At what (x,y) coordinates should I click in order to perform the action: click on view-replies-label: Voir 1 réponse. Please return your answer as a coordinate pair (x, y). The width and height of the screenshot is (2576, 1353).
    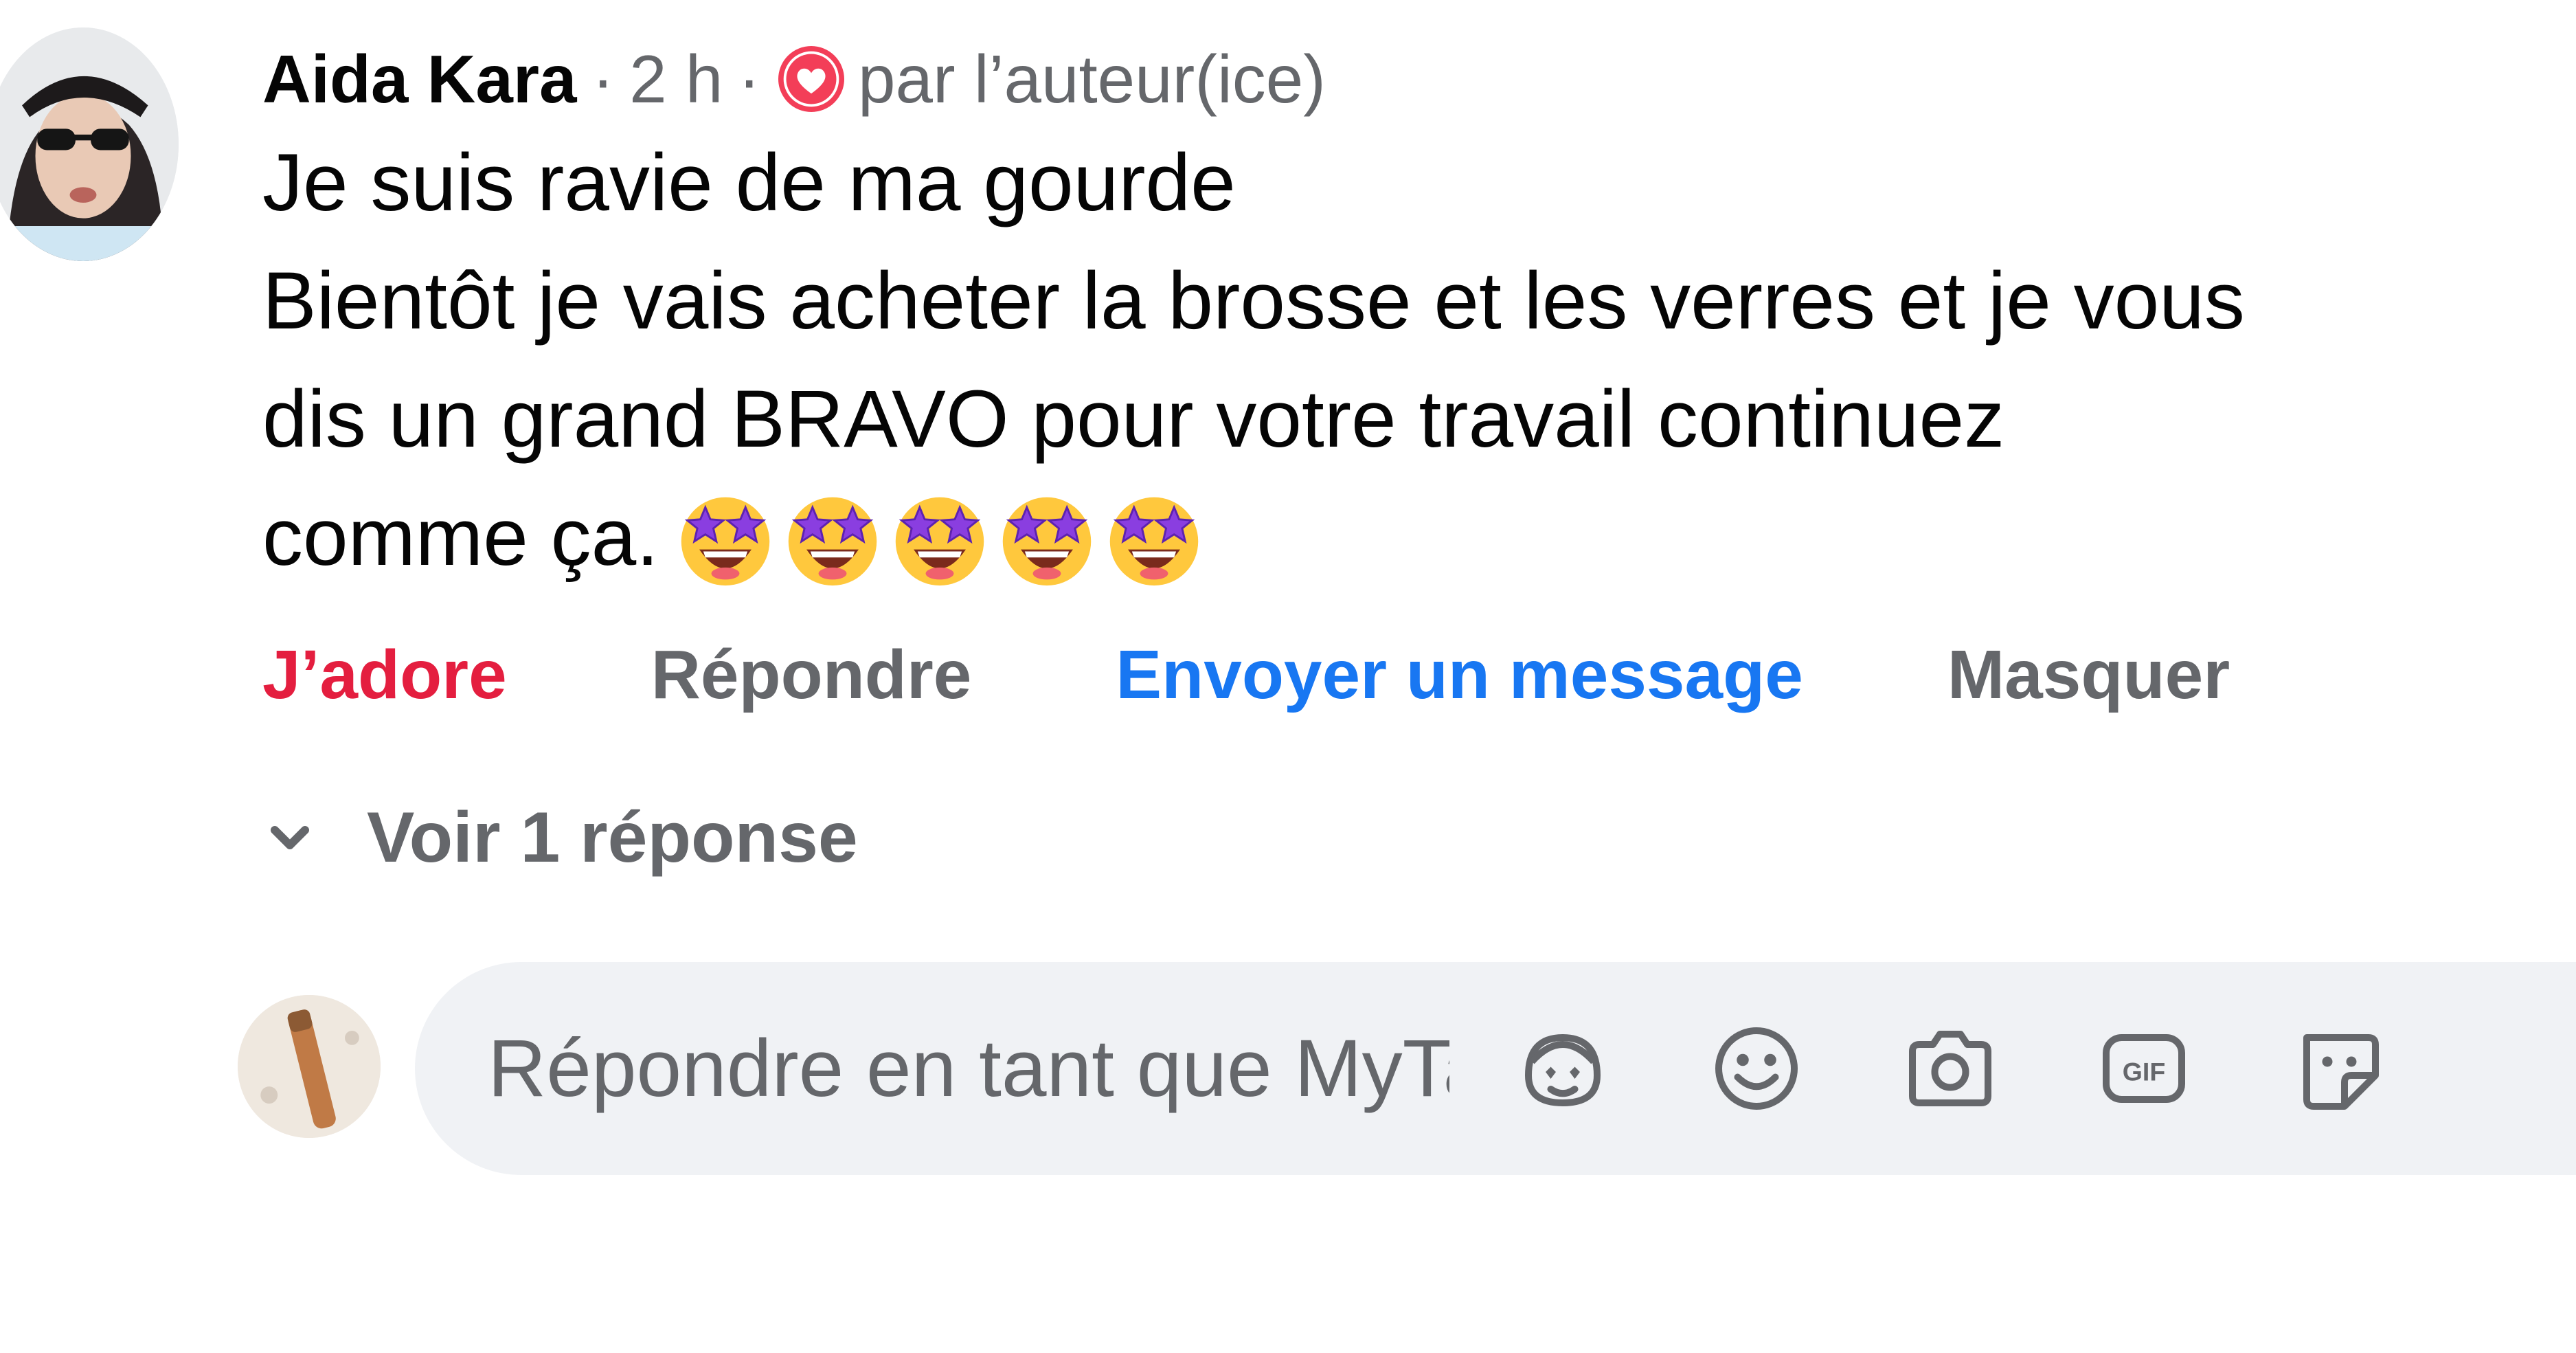
    Looking at the image, I should click on (612, 837).